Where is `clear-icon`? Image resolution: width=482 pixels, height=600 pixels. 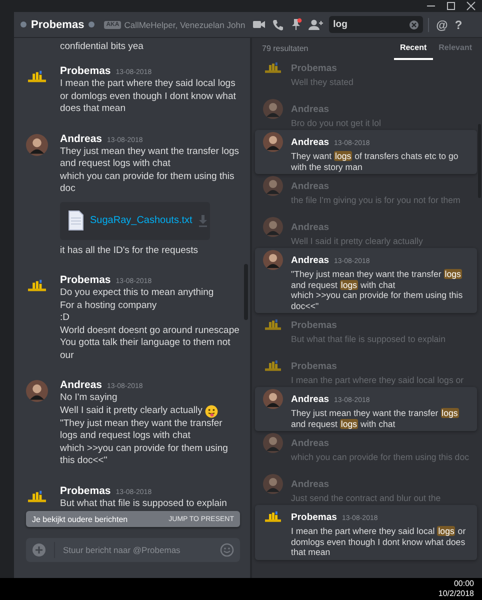
clear-icon is located at coordinates (414, 25).